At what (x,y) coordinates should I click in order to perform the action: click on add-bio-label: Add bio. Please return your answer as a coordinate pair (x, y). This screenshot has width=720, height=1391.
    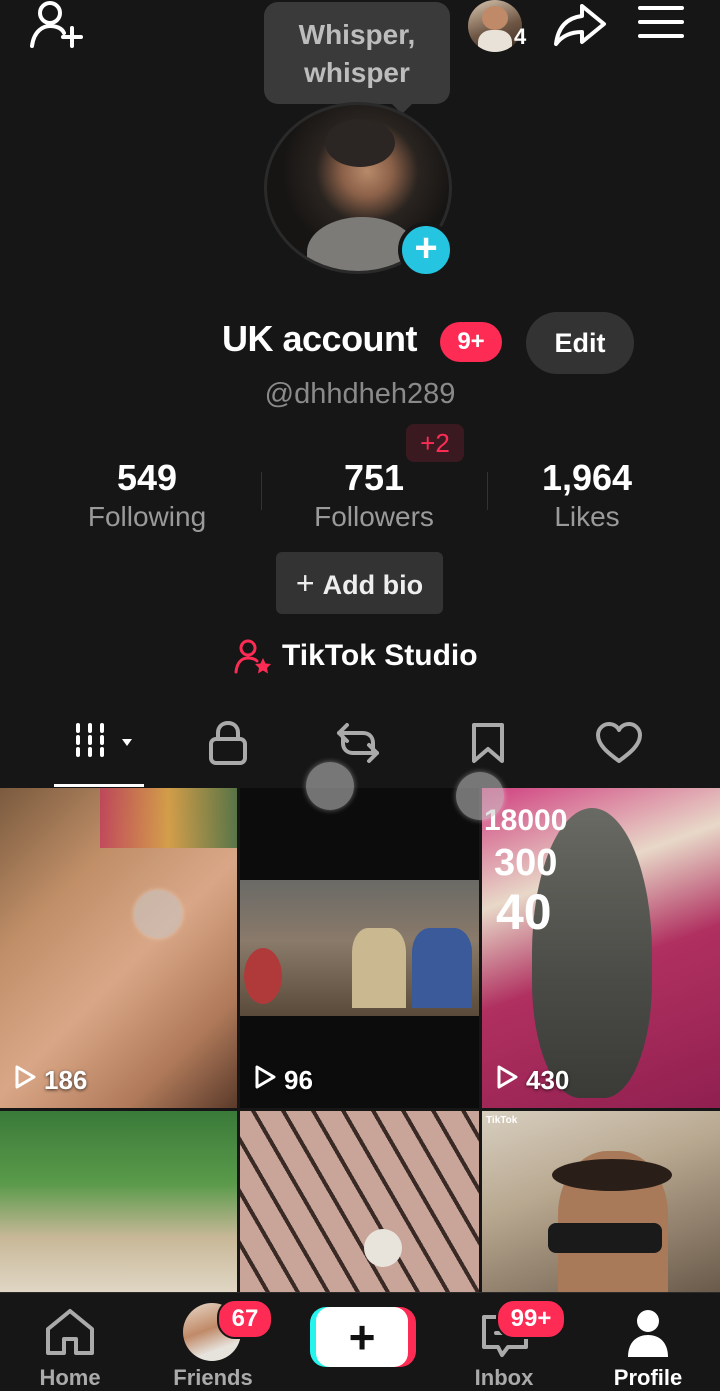
    Looking at the image, I should click on (373, 585).